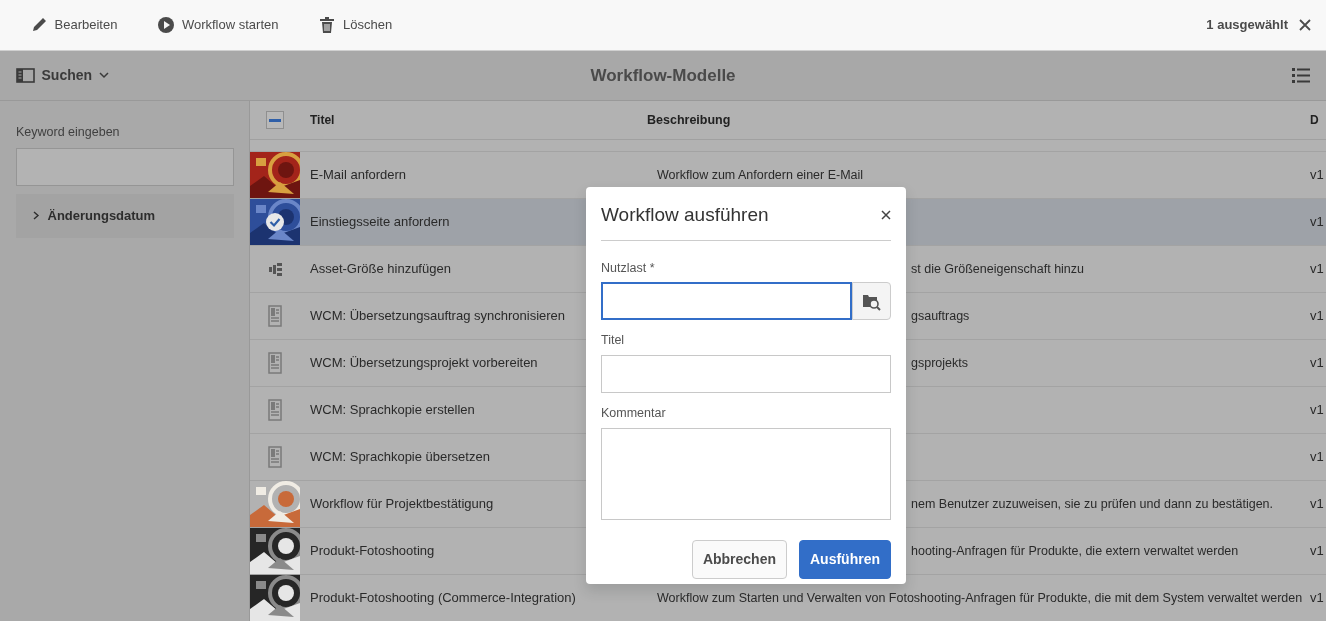  Describe the element at coordinates (380, 269) in the screenshot. I see `title-text: Asset-Größe hinzufügen` at that location.